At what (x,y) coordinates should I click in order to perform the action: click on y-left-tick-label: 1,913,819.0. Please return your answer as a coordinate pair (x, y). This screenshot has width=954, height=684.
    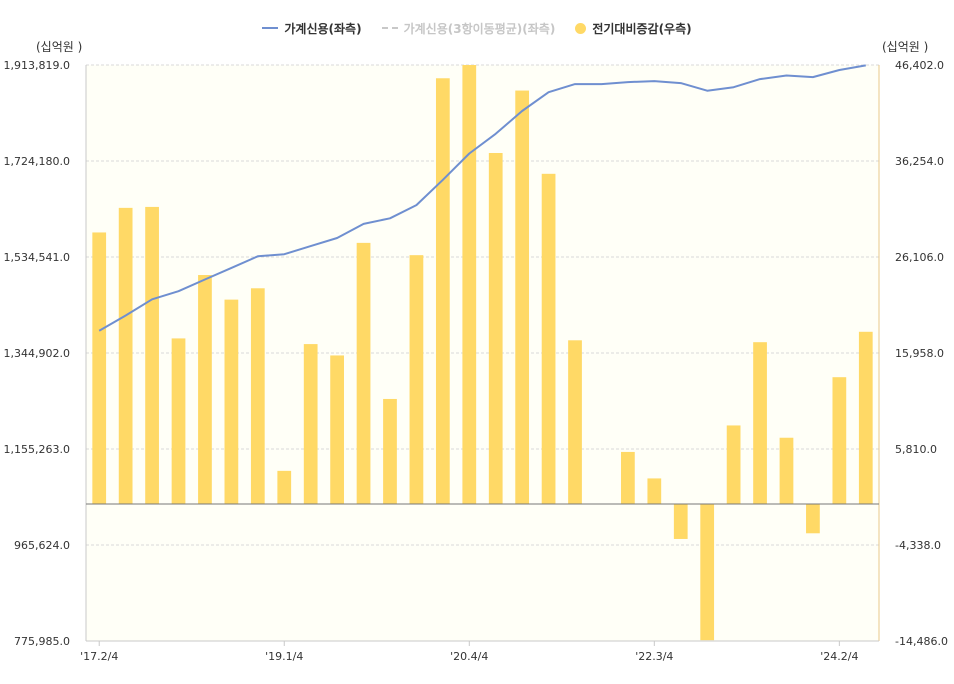
    Looking at the image, I should click on (37, 65).